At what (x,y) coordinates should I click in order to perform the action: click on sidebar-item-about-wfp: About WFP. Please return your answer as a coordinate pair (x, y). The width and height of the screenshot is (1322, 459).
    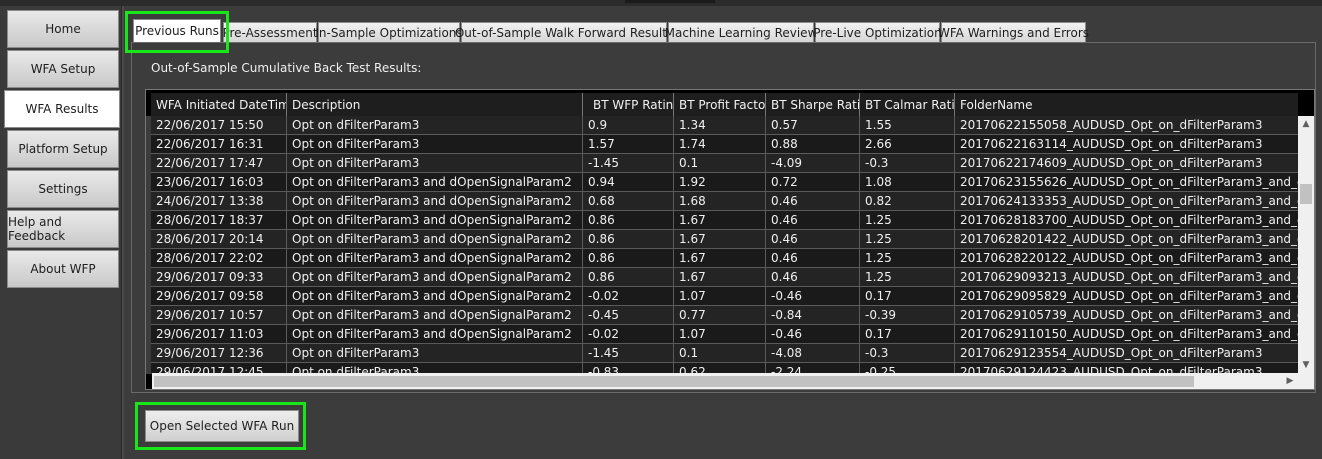
    Looking at the image, I should click on (63, 269).